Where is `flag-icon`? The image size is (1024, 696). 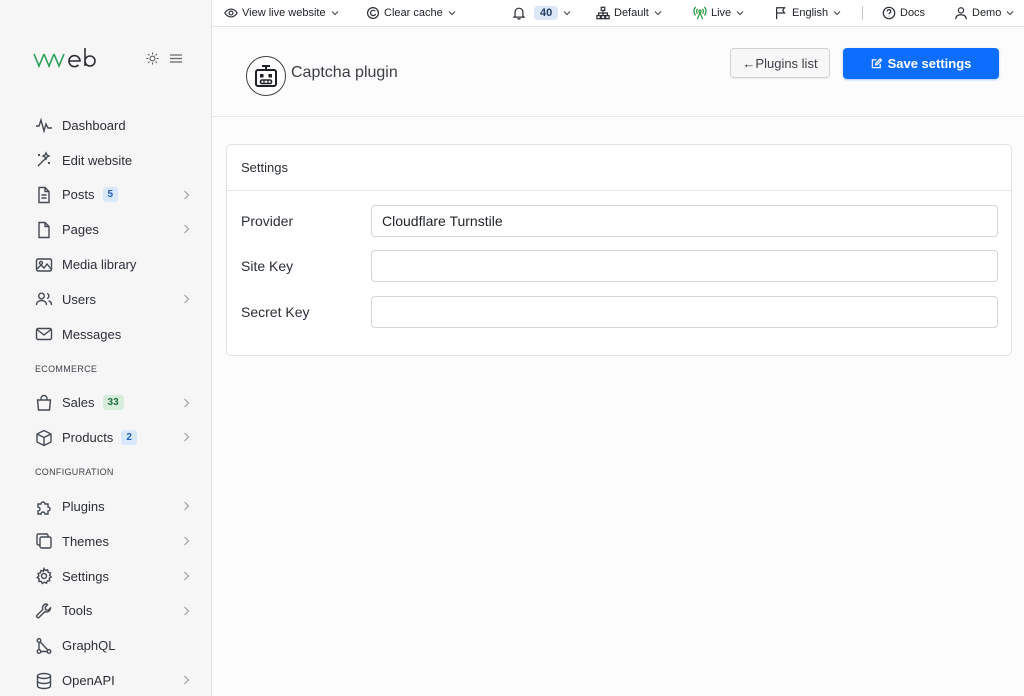
flag-icon is located at coordinates (781, 13).